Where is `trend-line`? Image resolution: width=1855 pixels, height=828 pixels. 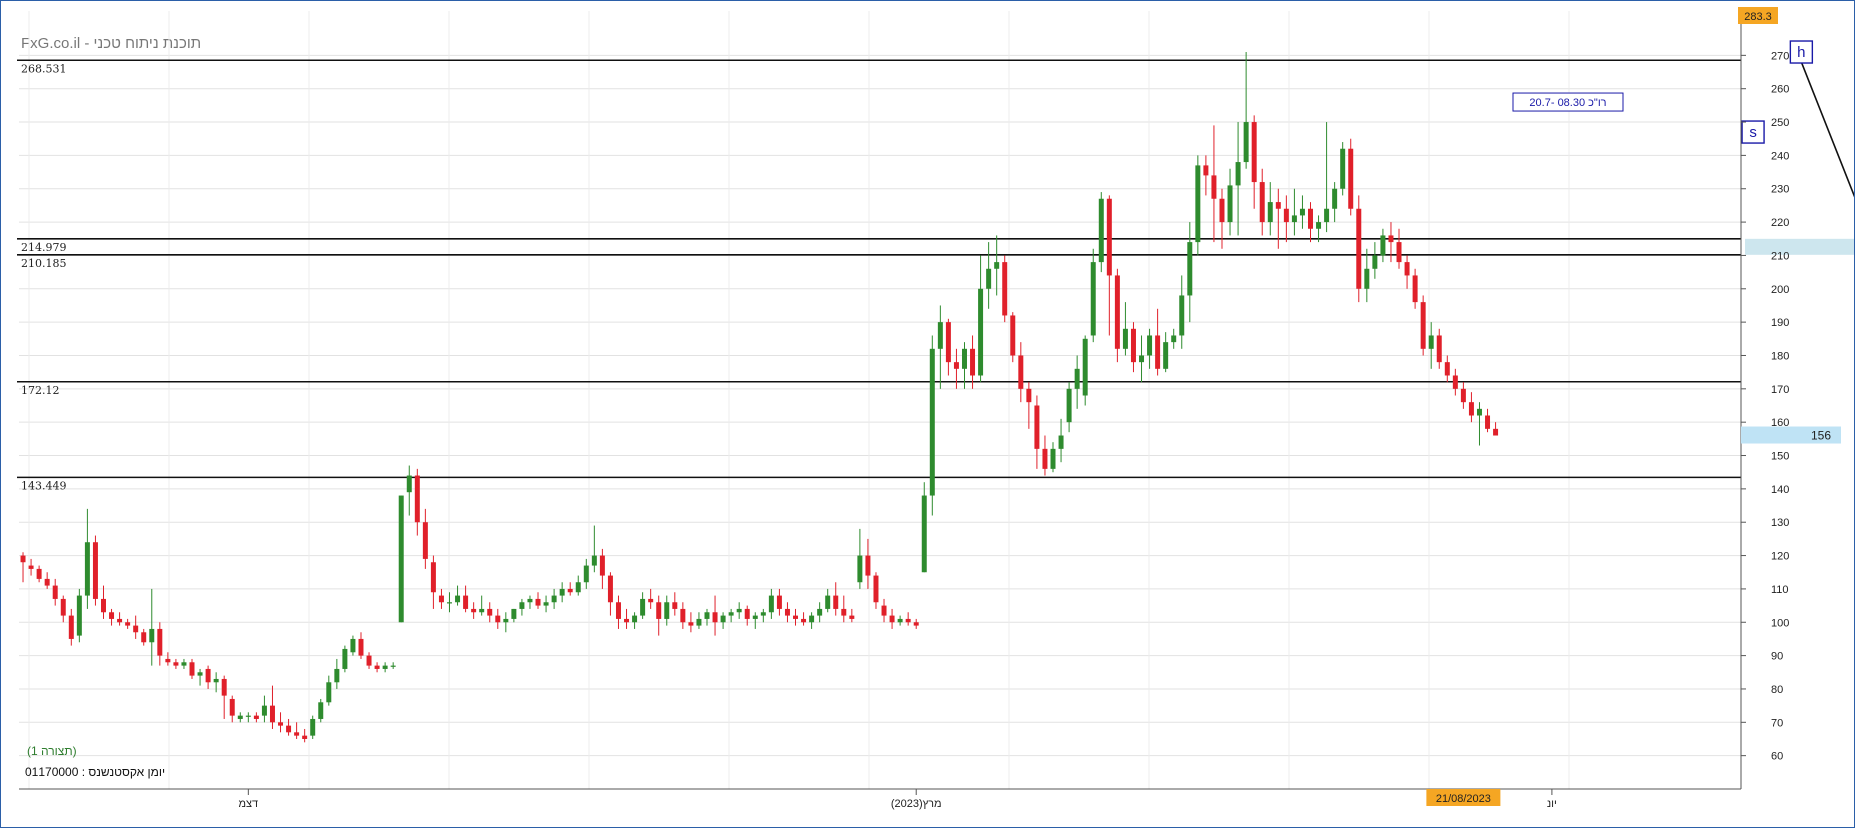
trend-line is located at coordinates (1827, 129).